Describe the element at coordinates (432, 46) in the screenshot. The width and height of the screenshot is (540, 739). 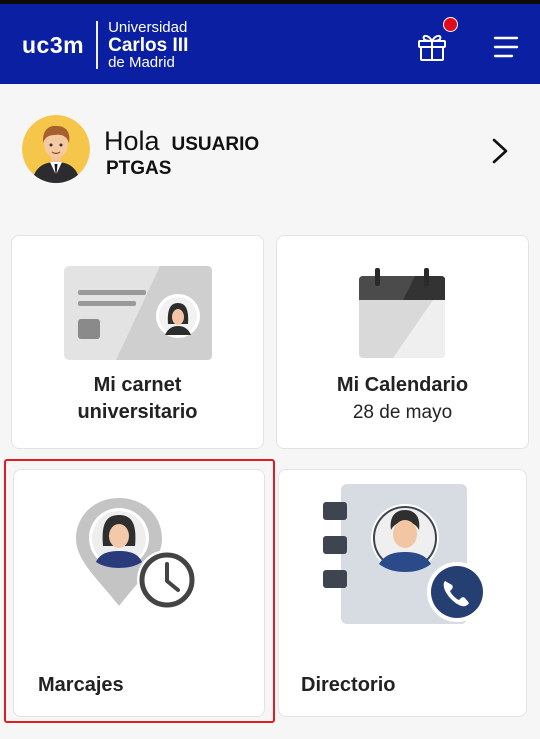
I see `gift-icon` at that location.